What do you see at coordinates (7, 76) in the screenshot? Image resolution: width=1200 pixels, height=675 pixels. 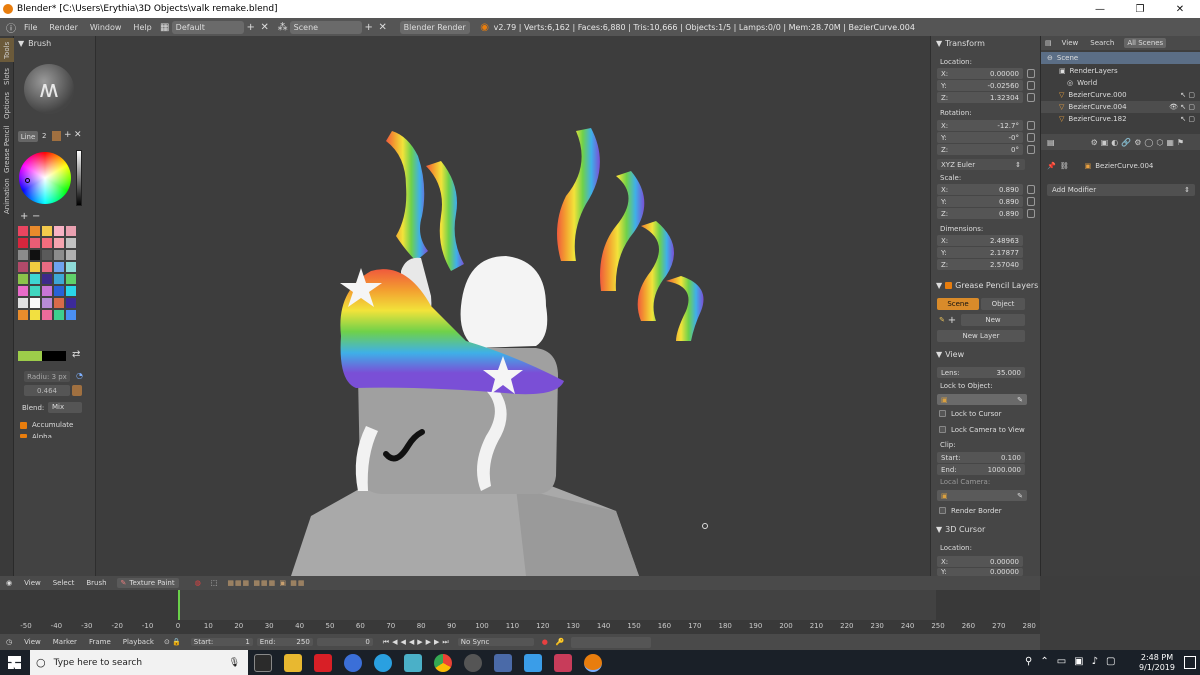 I see `tab-slots: Slots` at bounding box center [7, 76].